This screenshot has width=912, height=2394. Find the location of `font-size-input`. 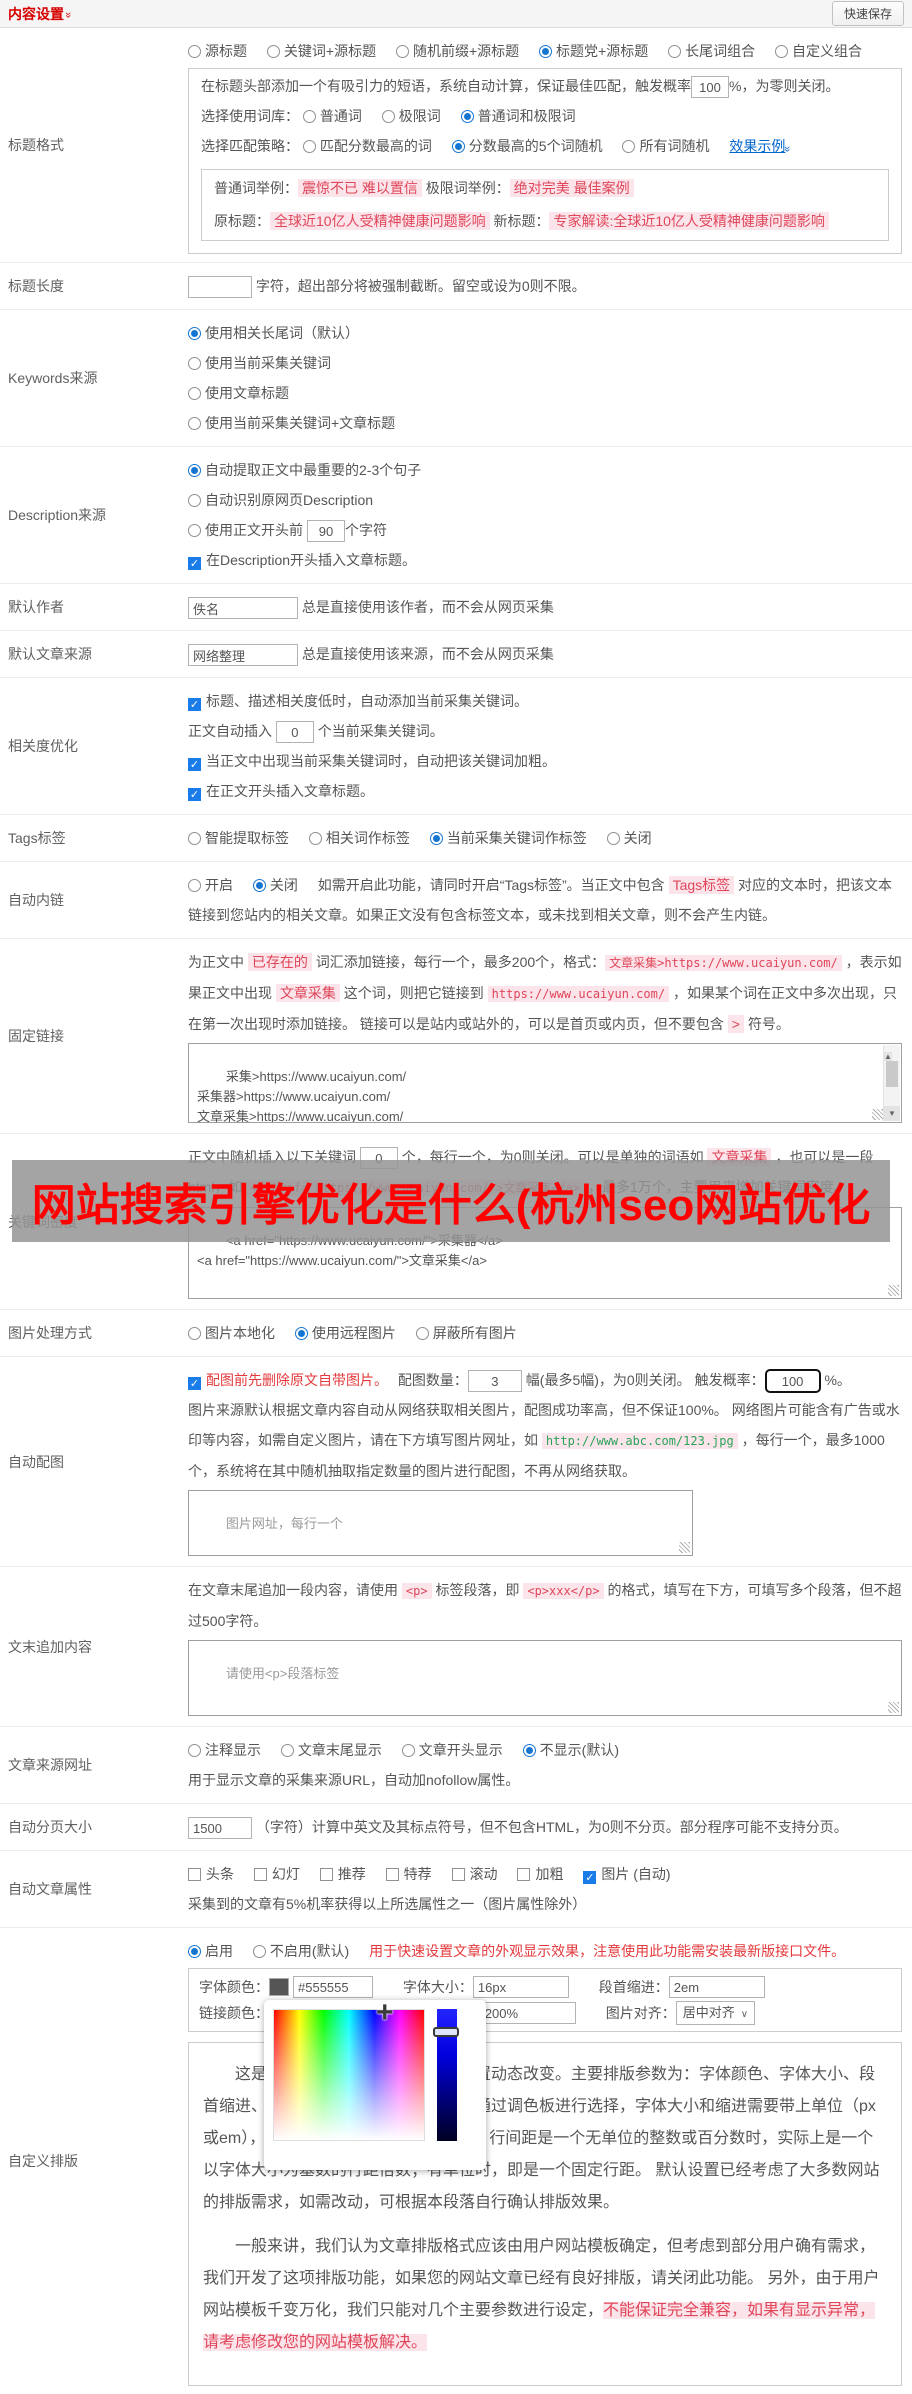

font-size-input is located at coordinates (520, 1987).